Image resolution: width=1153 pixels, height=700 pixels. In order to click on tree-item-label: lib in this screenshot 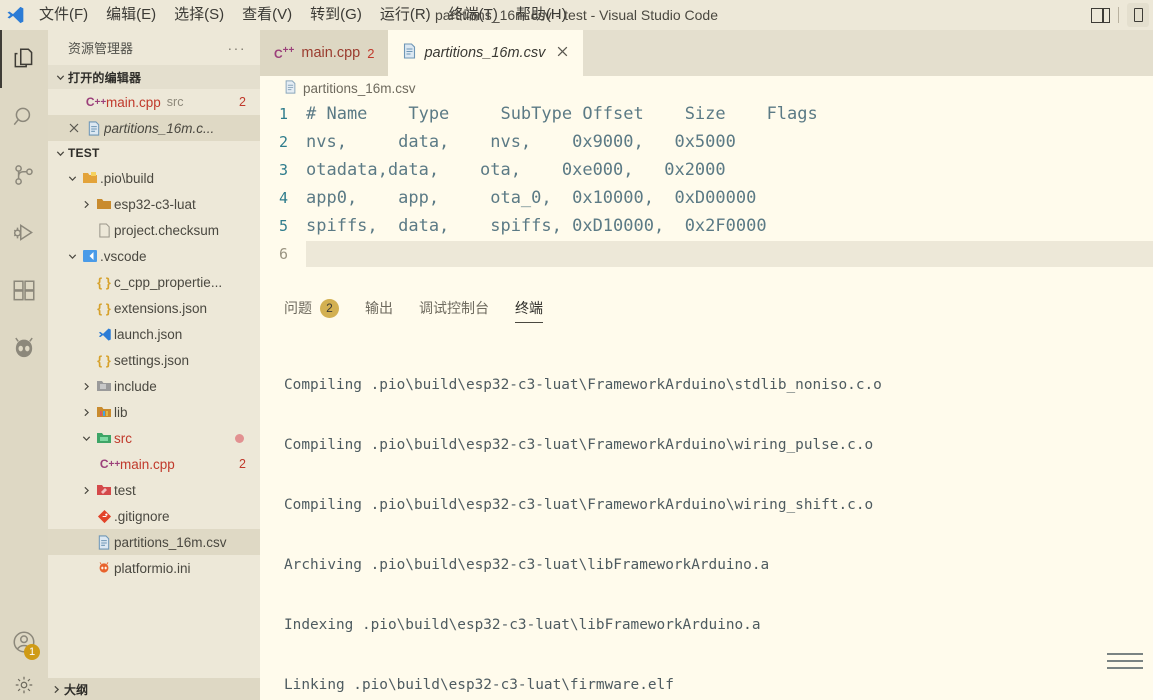, I will do `click(121, 412)`.